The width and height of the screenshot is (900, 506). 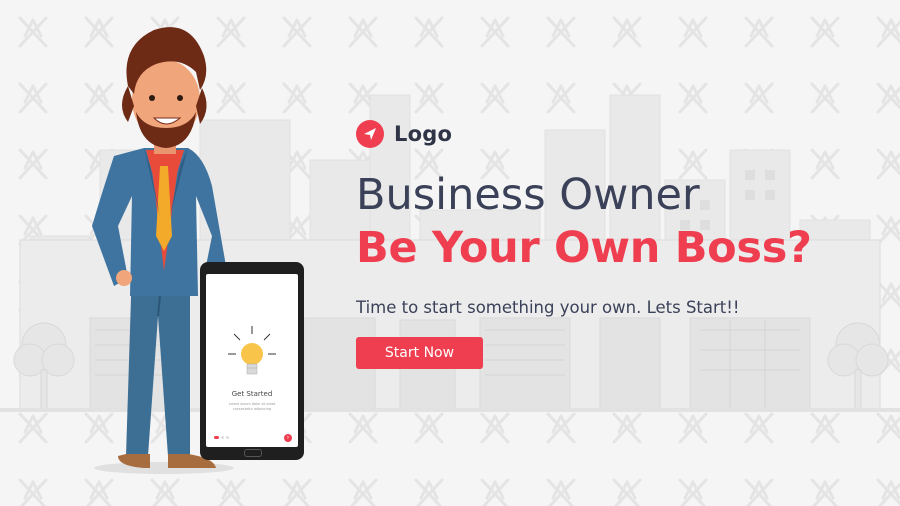 What do you see at coordinates (288, 438) in the screenshot?
I see `next-arrow-icon: ›` at bounding box center [288, 438].